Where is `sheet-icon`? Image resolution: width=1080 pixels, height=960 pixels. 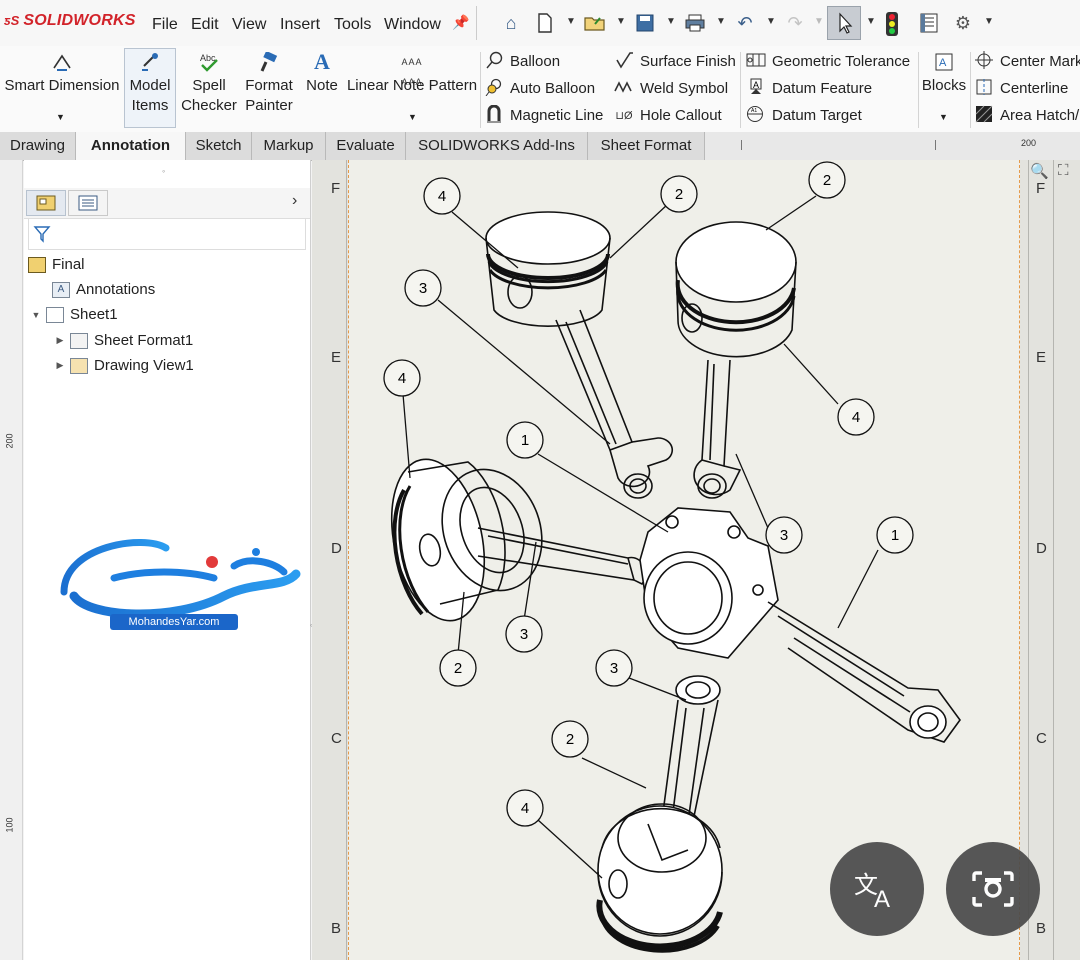
sheet-icon is located at coordinates (55, 314).